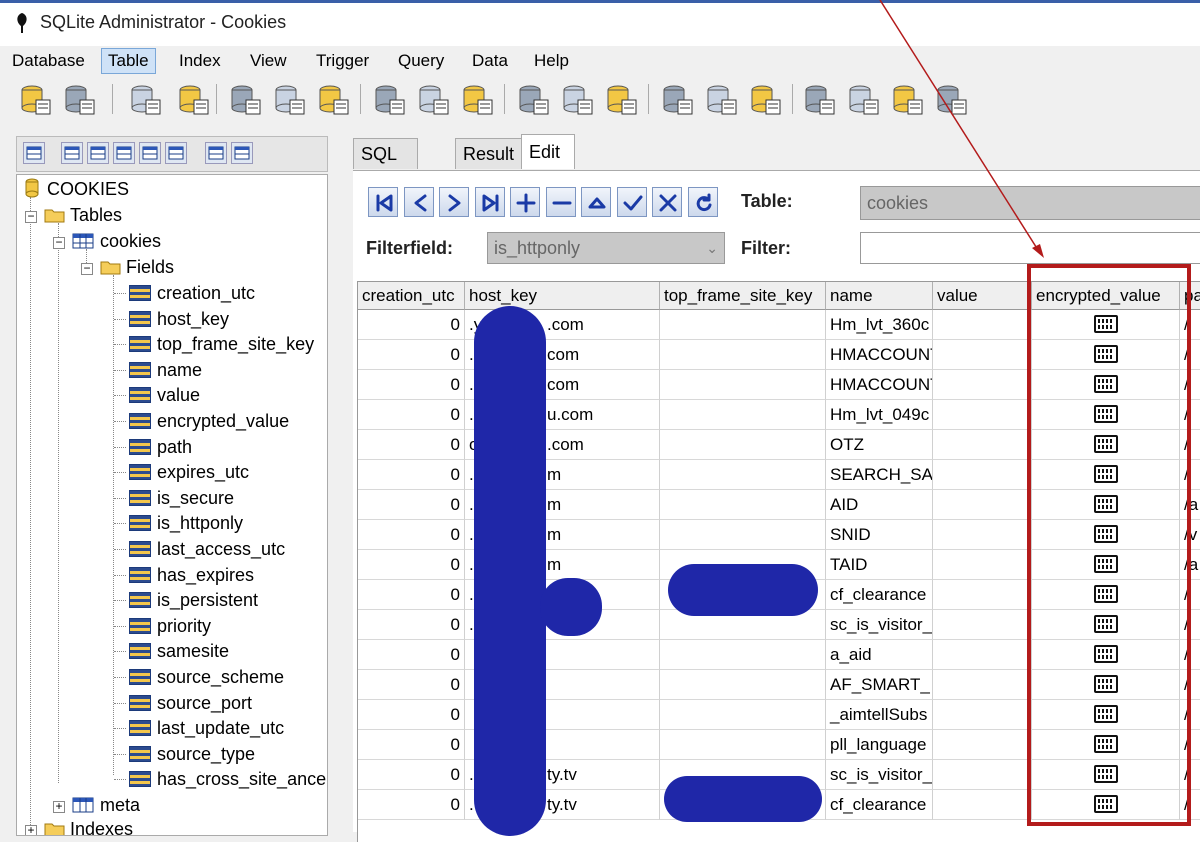  Describe the element at coordinates (191, 575) in the screenshot. I see `tree-field-item: has_expires` at that location.